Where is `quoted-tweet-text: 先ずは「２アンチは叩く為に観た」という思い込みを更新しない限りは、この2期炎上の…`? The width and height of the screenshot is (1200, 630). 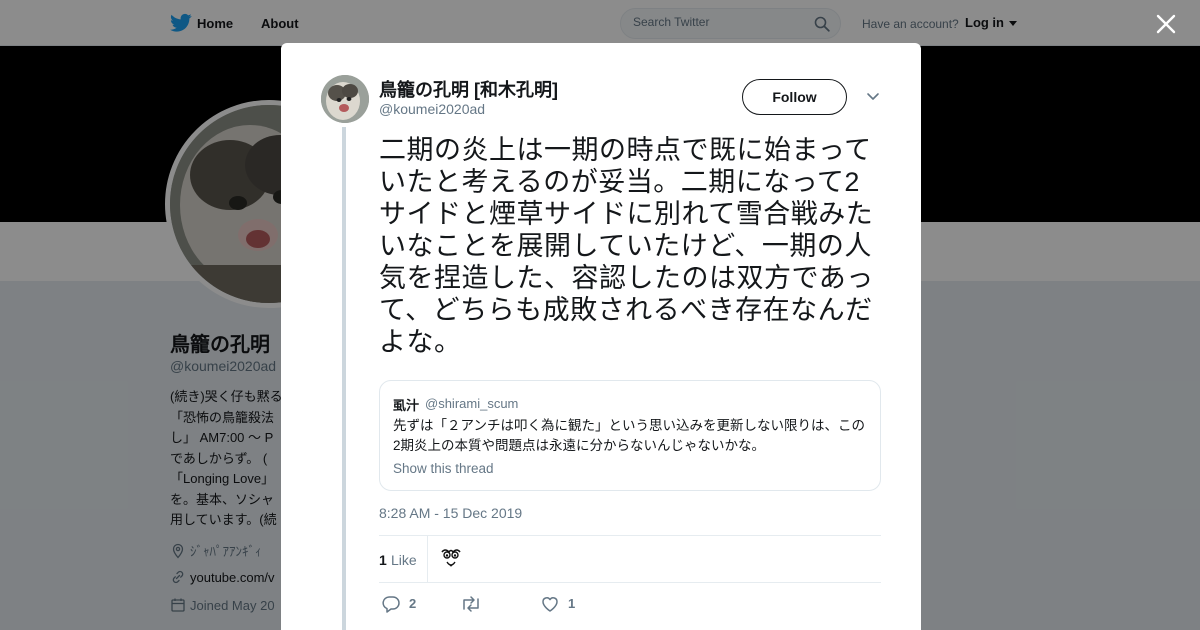 quoted-tweet-text: 先ずは「２アンチは叩く為に観た」という思い込みを更新しない限りは、この2期炎上の… is located at coordinates (629, 435).